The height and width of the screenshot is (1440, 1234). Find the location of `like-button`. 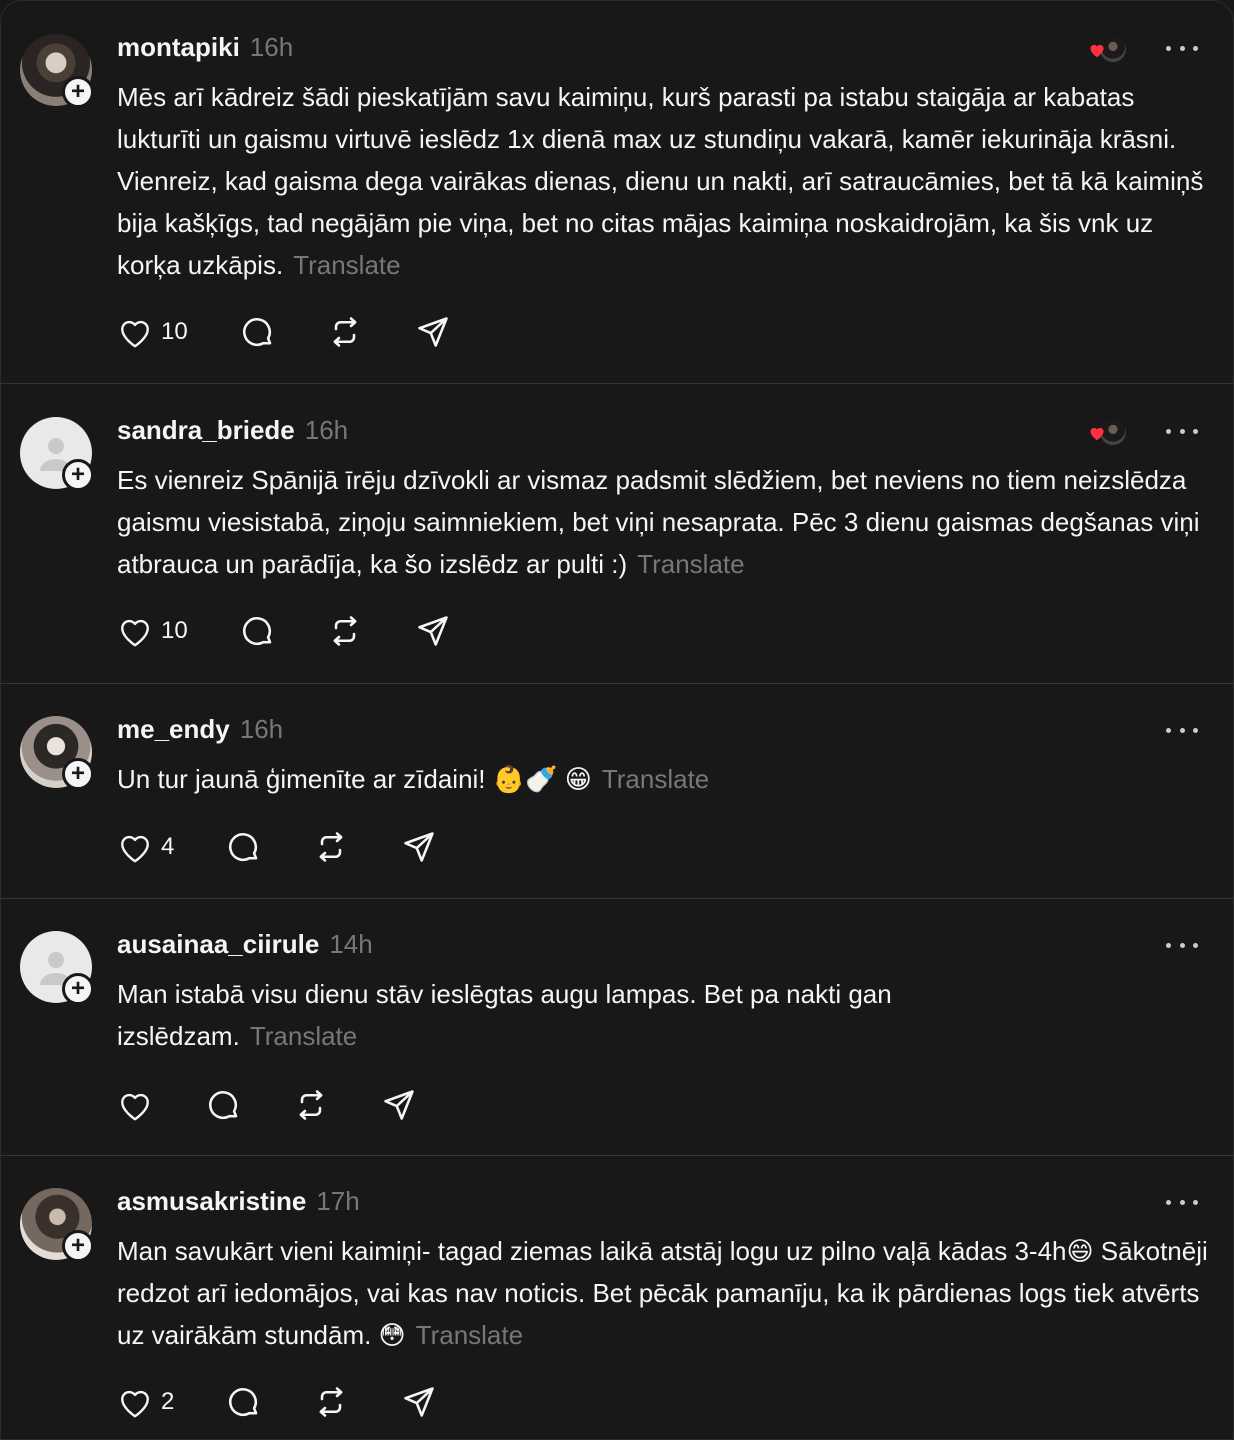

like-button is located at coordinates (135, 1105).